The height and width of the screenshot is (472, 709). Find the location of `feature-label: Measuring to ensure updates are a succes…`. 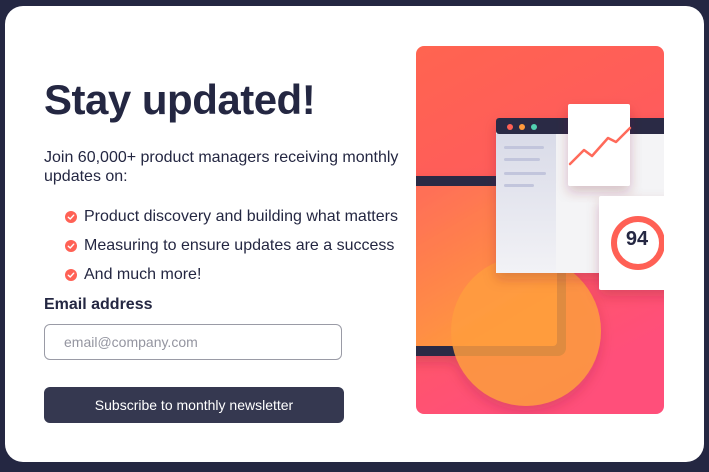

feature-label: Measuring to ensure updates are a succes… is located at coordinates (239, 245).